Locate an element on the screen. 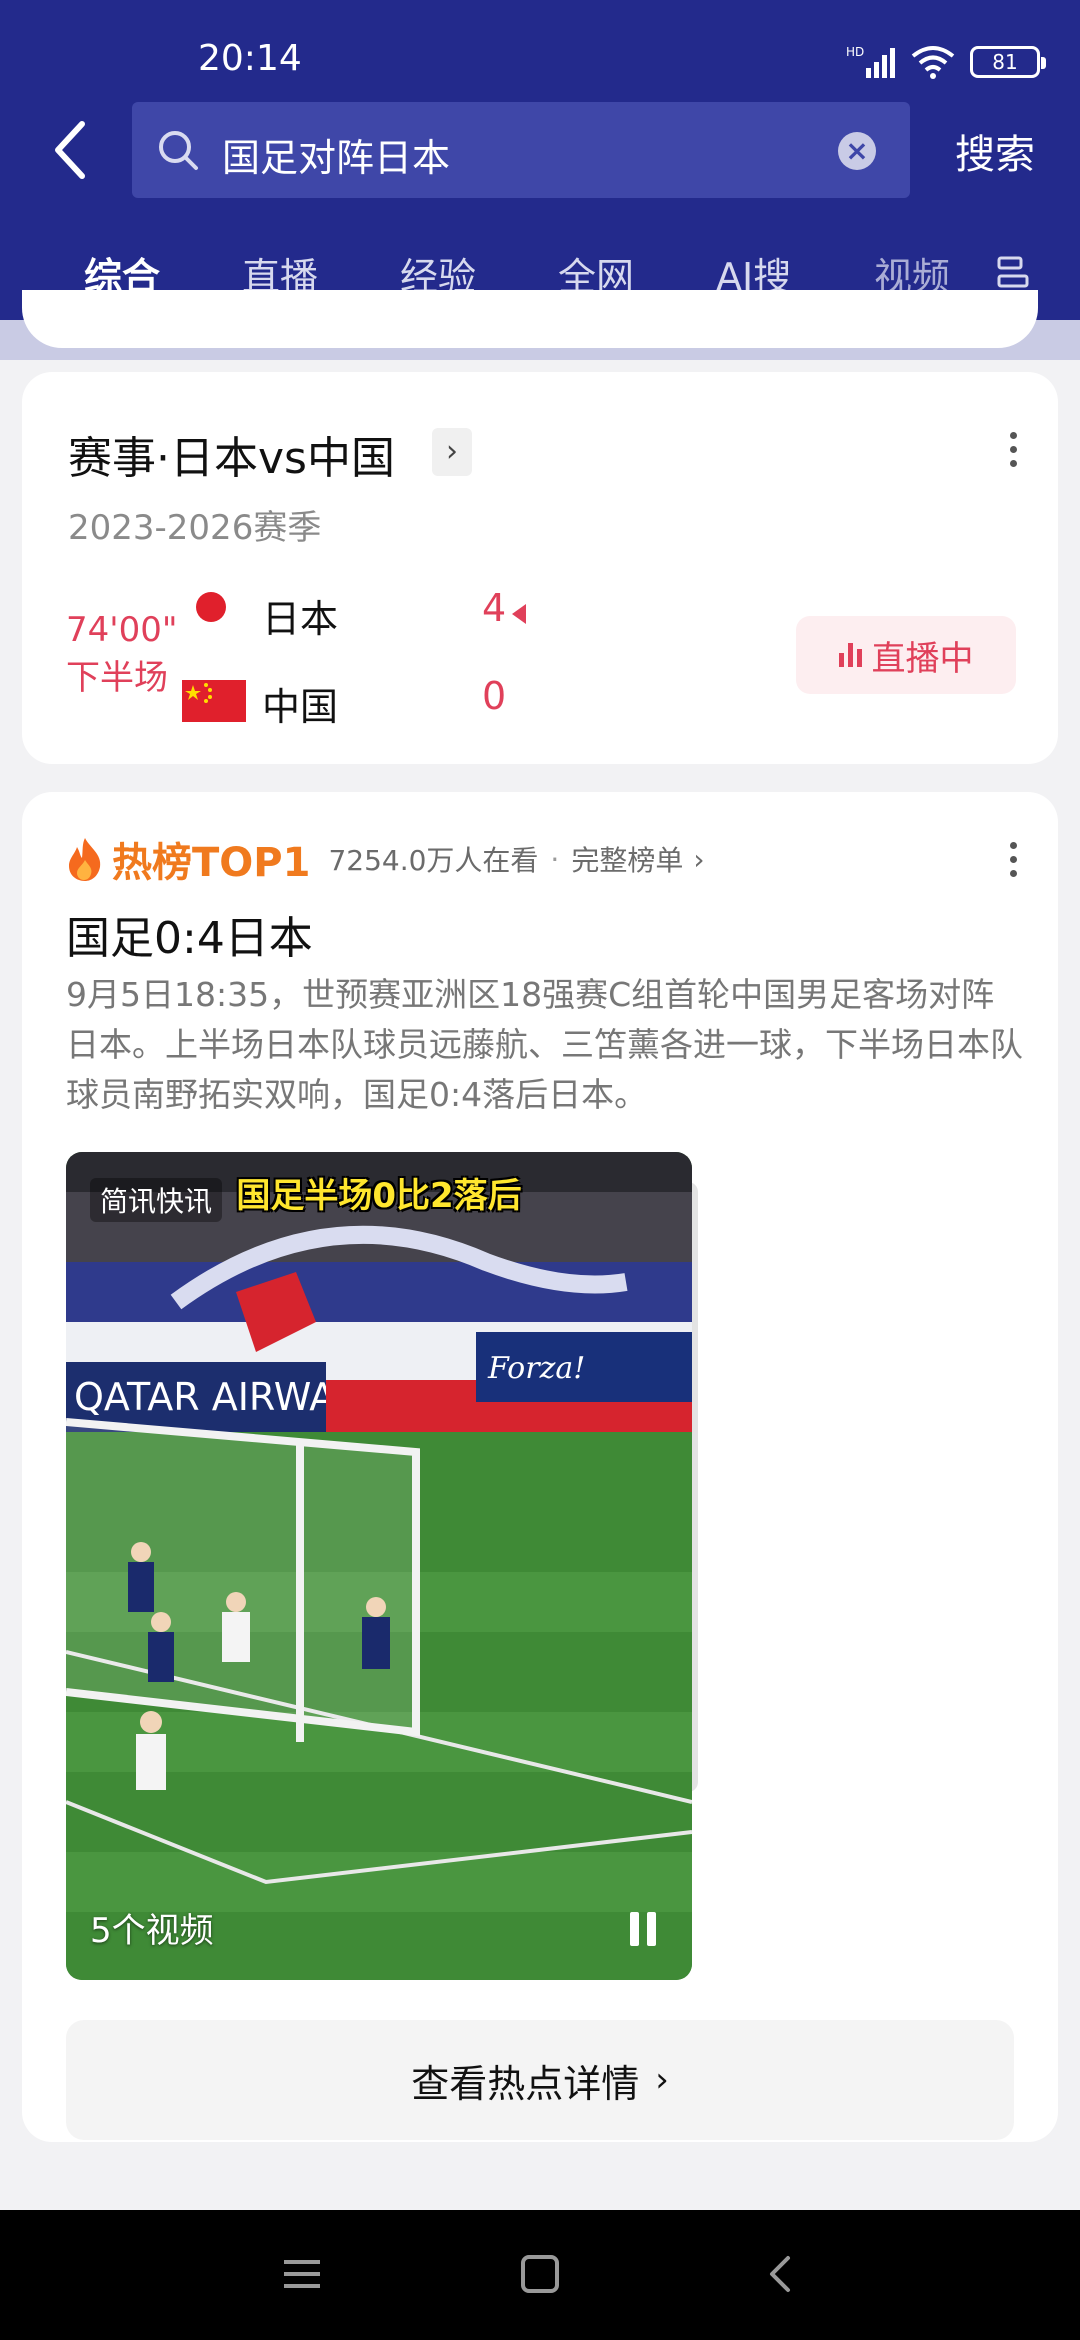  video-count: 5个视频 is located at coordinates (152, 1931).